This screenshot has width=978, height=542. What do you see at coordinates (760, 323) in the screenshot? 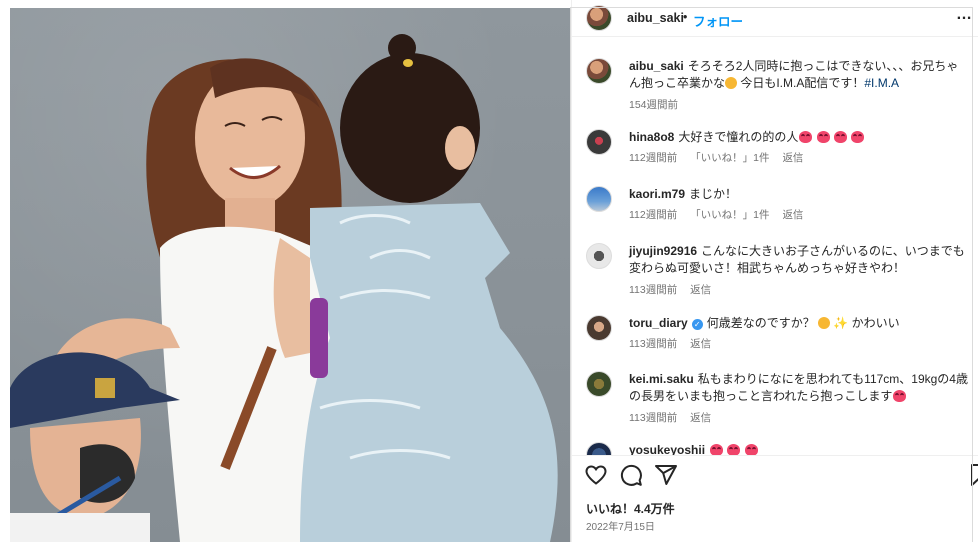
I see `comment-body: 何歳差なのですか？` at bounding box center [760, 323].